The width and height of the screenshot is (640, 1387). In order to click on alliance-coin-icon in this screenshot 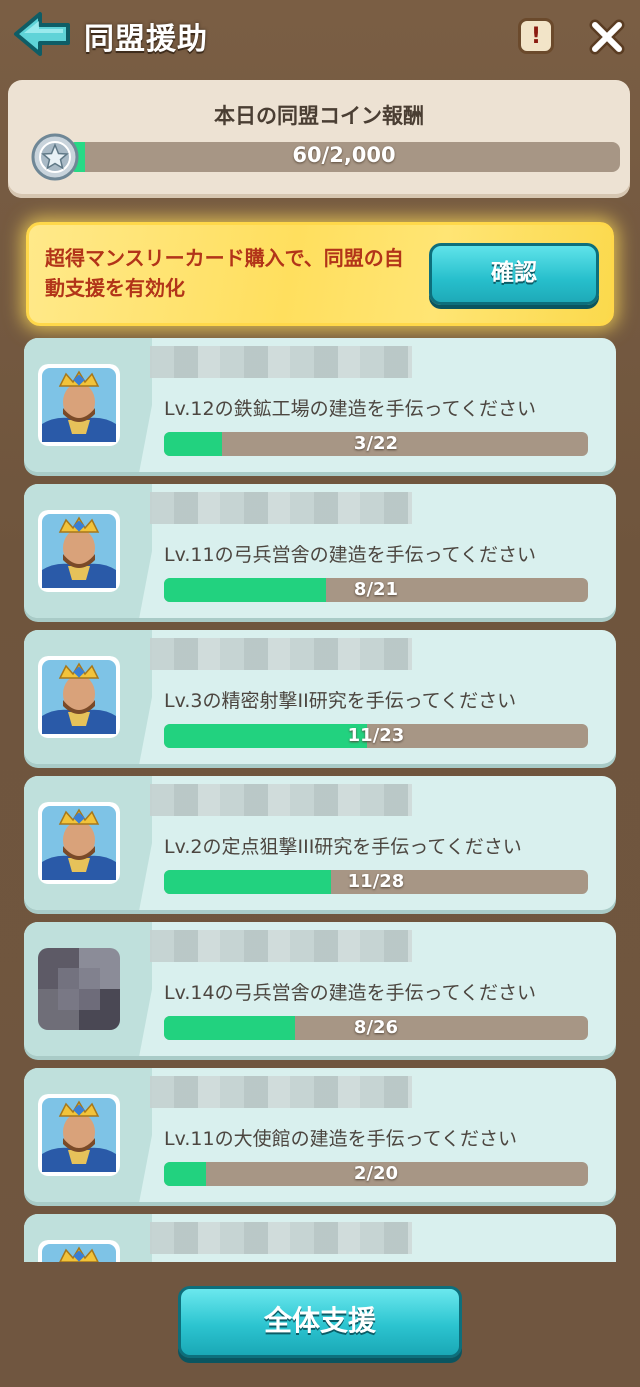, I will do `click(55, 157)`.